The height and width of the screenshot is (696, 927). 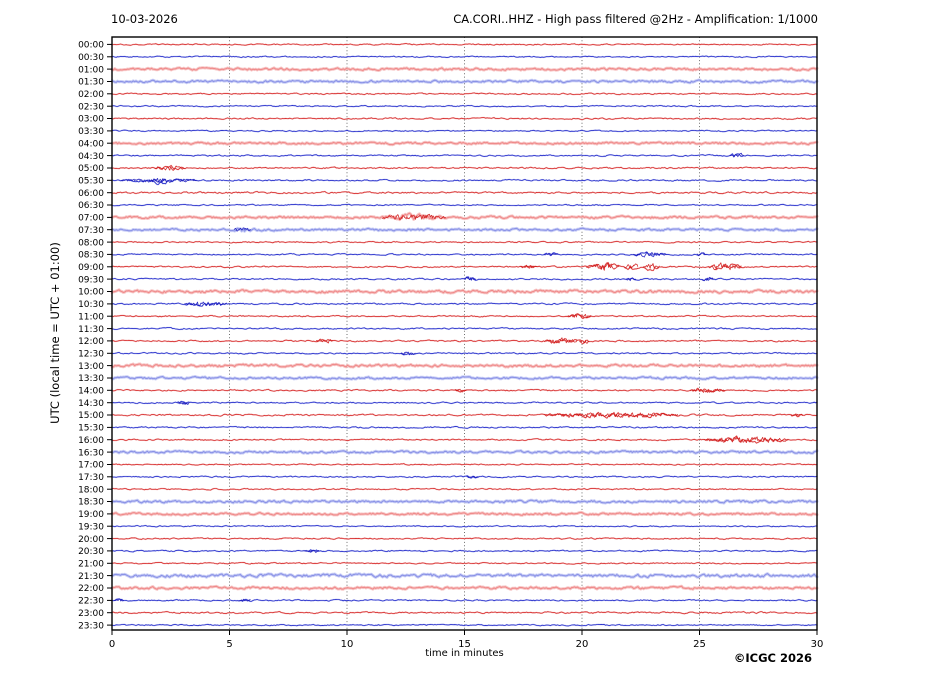 What do you see at coordinates (91, 589) in the screenshot?
I see `y-tick-label-22:00: 22:00` at bounding box center [91, 589].